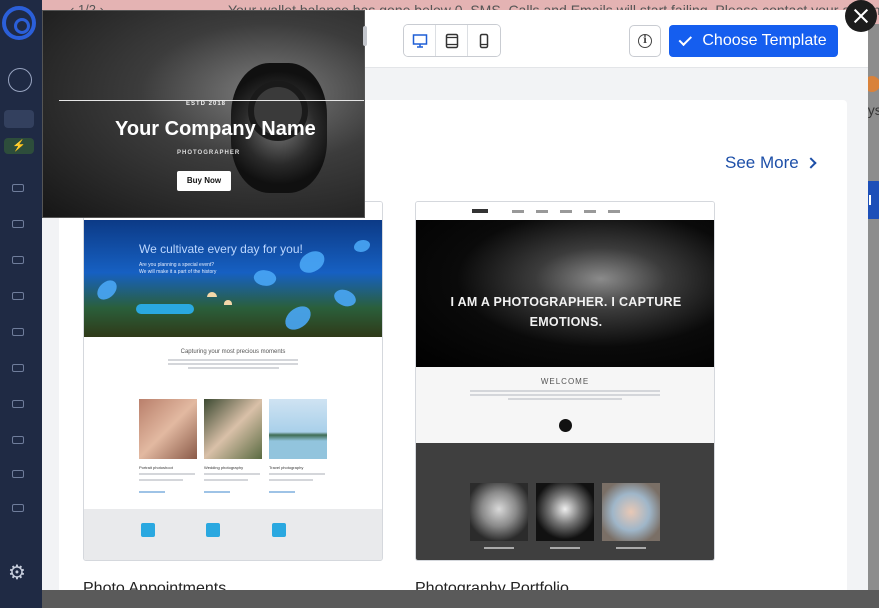 This screenshot has height=608, width=879. What do you see at coordinates (762, 162) in the screenshot?
I see `see-more-label: See More` at bounding box center [762, 162].